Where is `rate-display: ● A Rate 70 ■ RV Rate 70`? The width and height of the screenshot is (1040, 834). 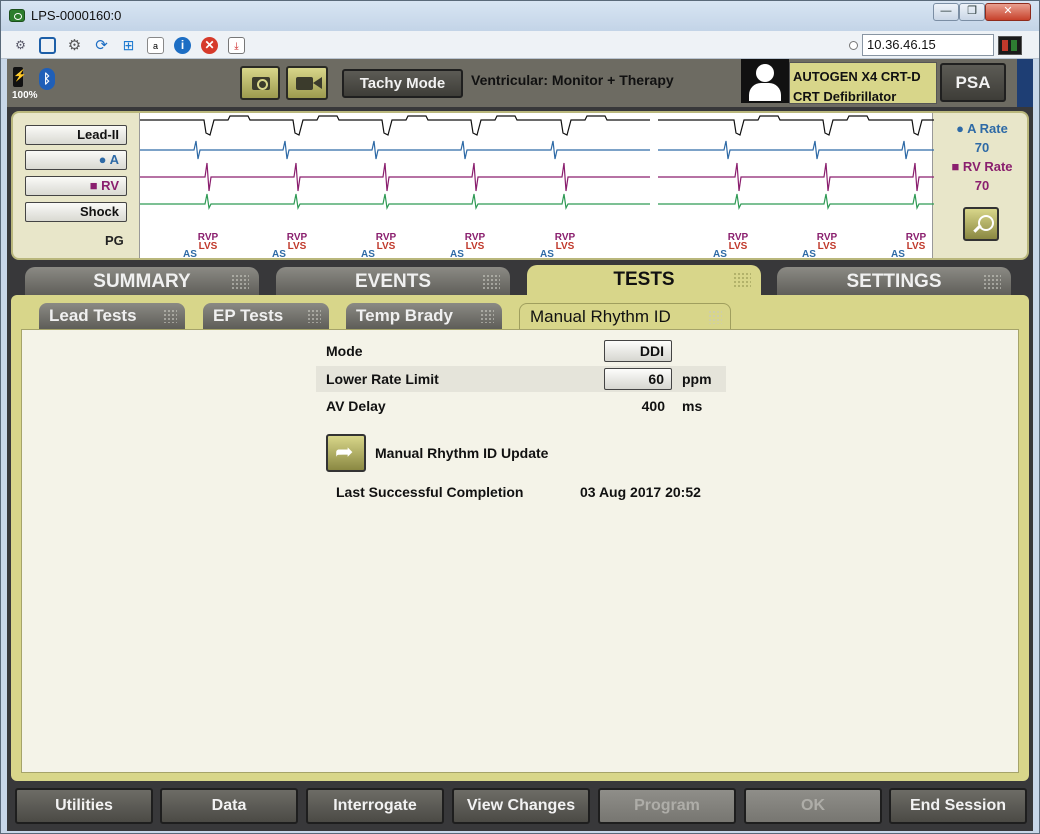 rate-display: ● A Rate 70 ■ RV Rate 70 is located at coordinates (982, 159).